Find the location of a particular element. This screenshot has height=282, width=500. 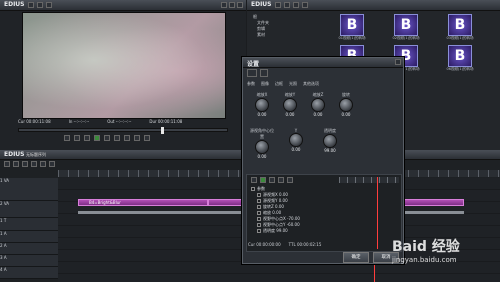

app-title: EDIUS is located at coordinates (14, 4).